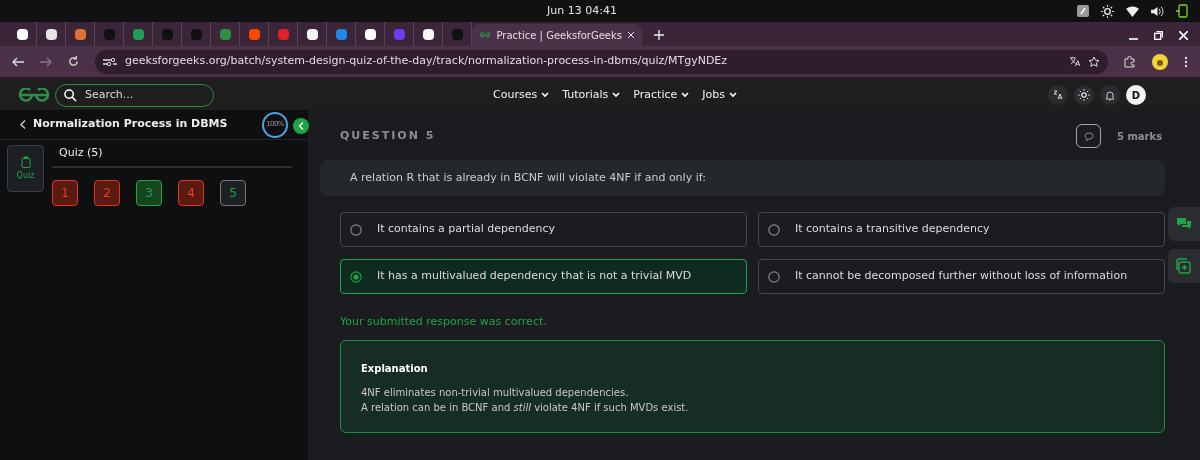 This screenshot has height=460, width=1200. What do you see at coordinates (443, 322) in the screenshot?
I see `feedback-text: Your submitted response was correct.` at bounding box center [443, 322].